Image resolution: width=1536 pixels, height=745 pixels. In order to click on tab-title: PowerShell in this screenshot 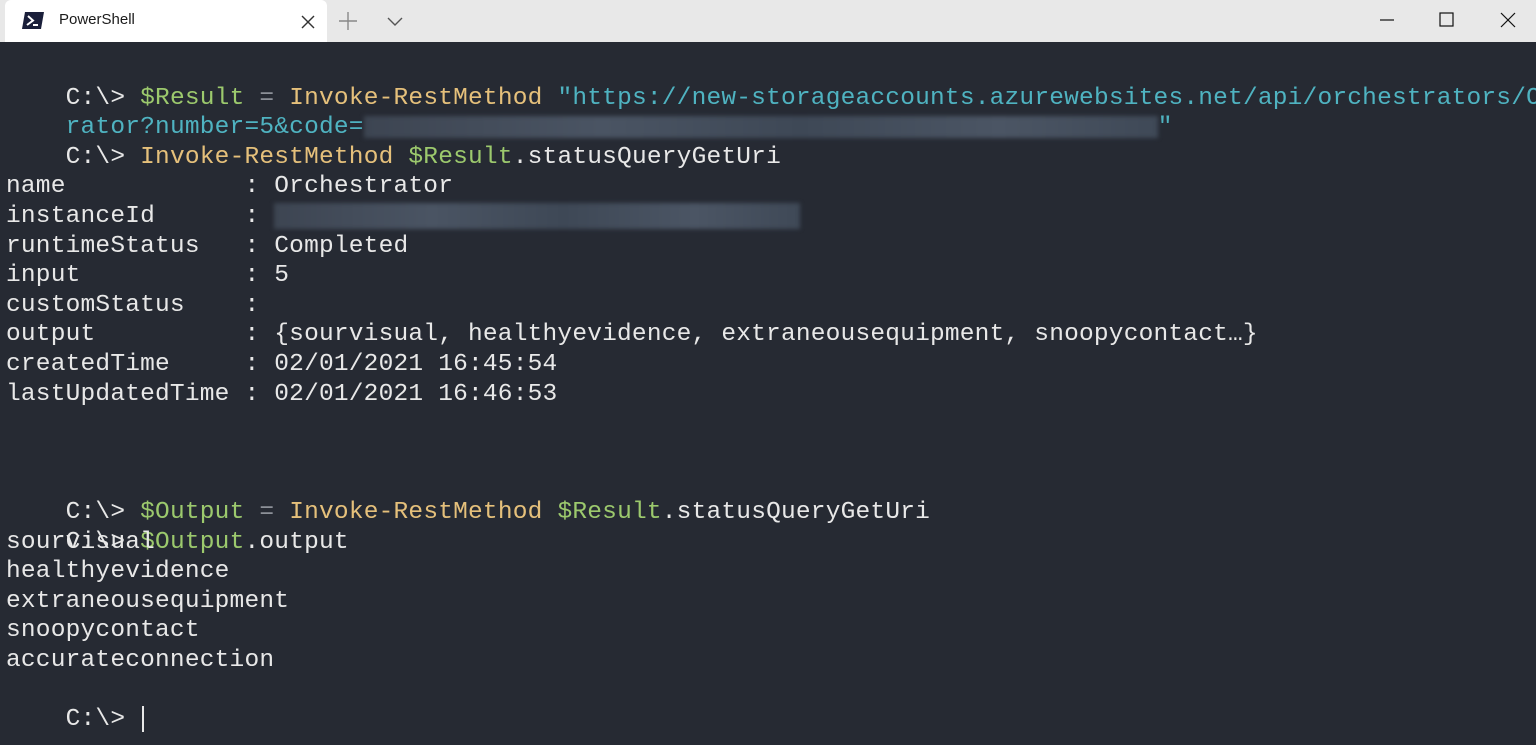, I will do `click(97, 19)`.